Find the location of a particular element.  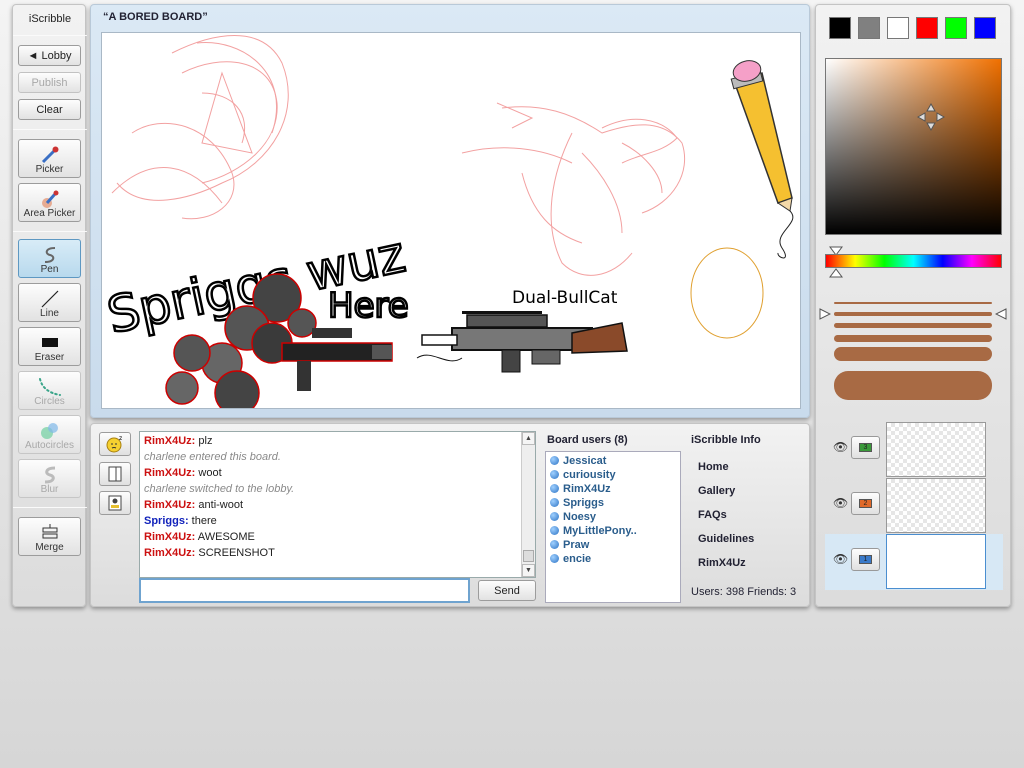

lobby-button: ◄ Lobby is located at coordinates (49, 55).